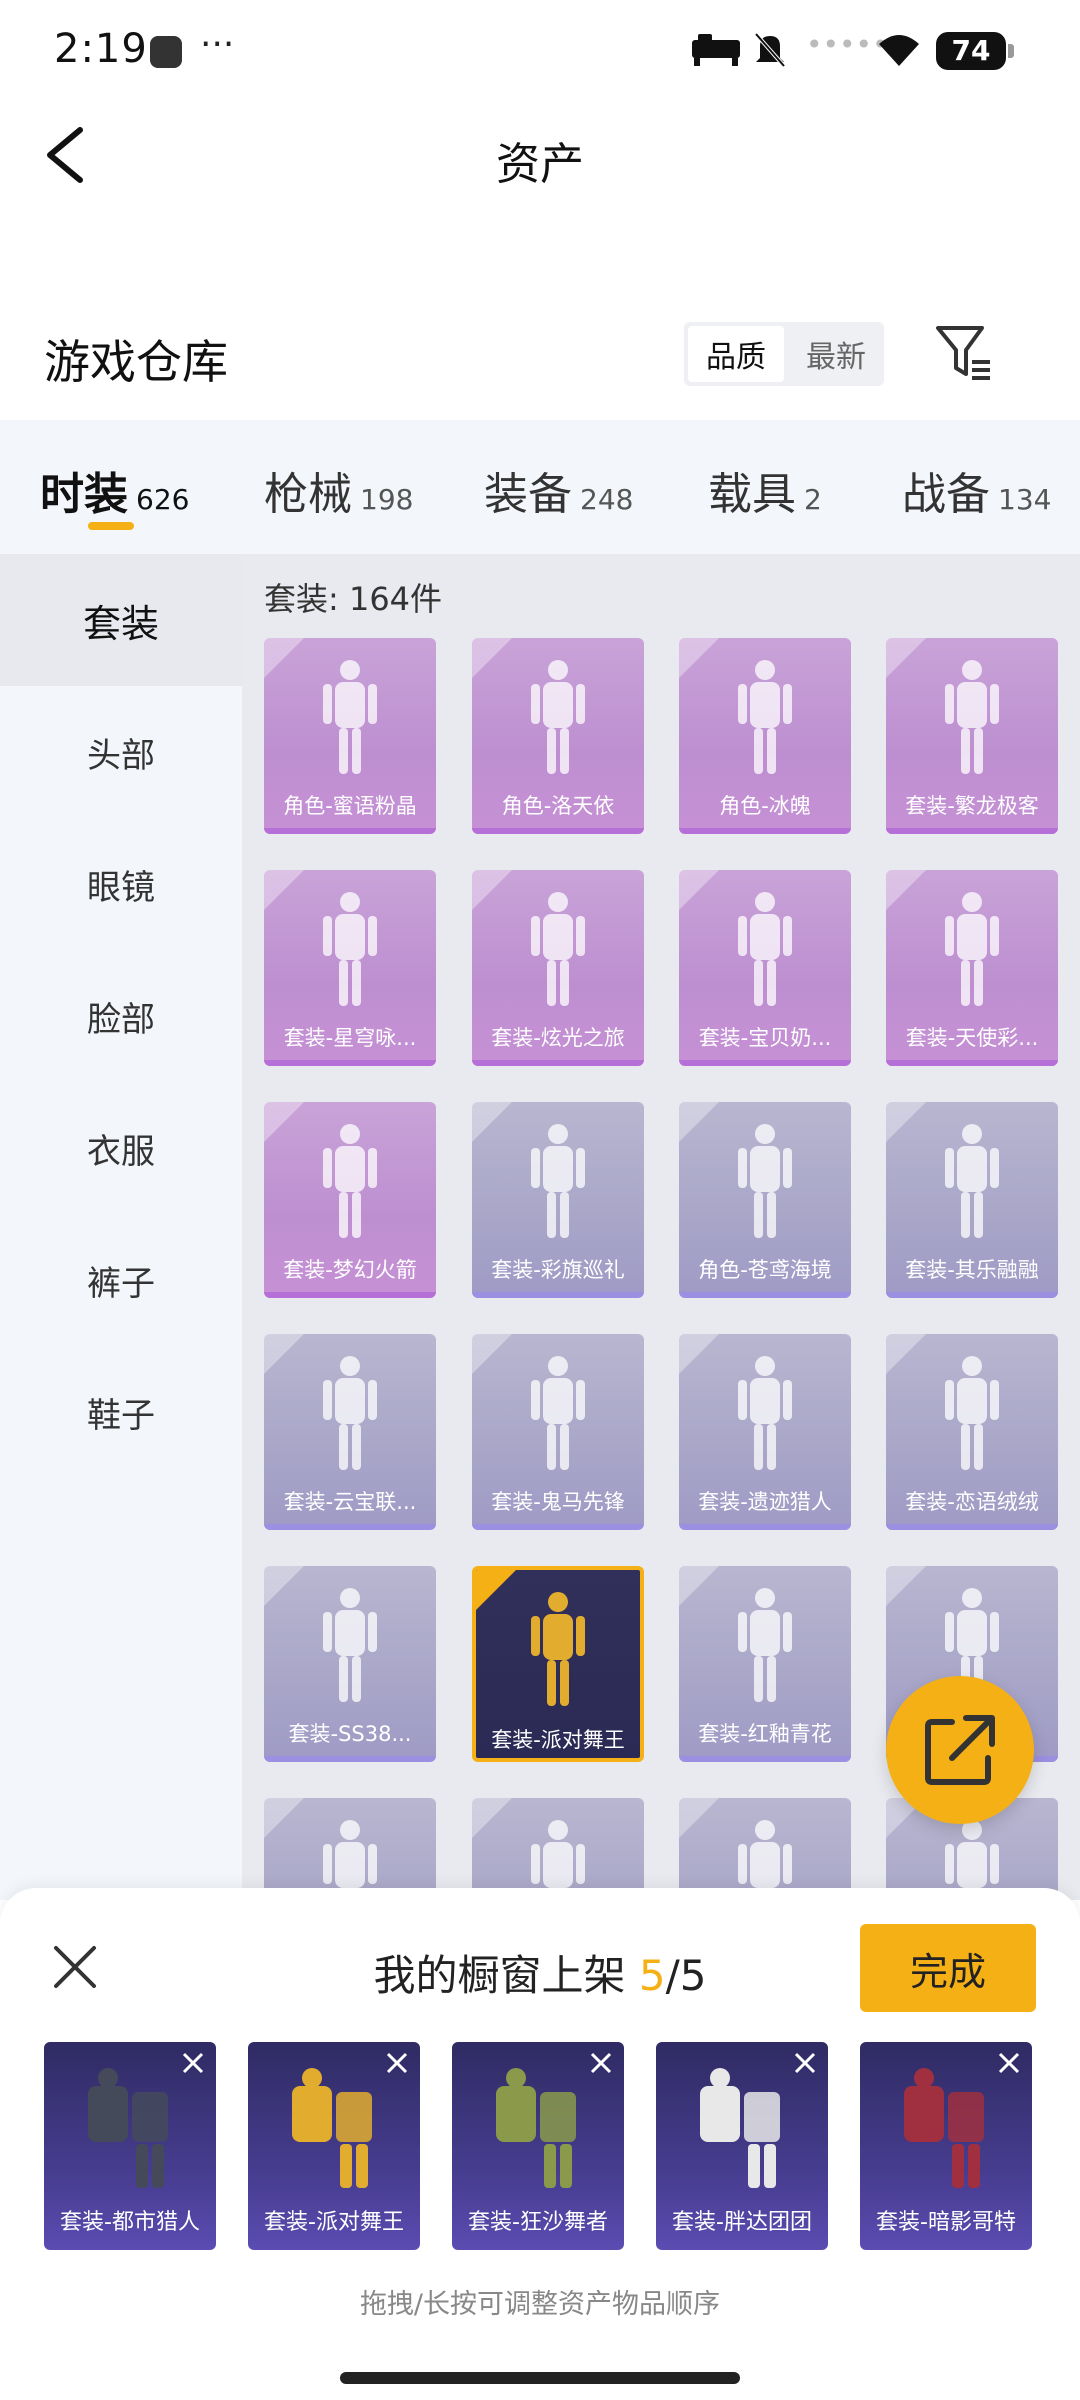  What do you see at coordinates (558, 968) in the screenshot?
I see `outfit-card: 套装-炫光之旅` at bounding box center [558, 968].